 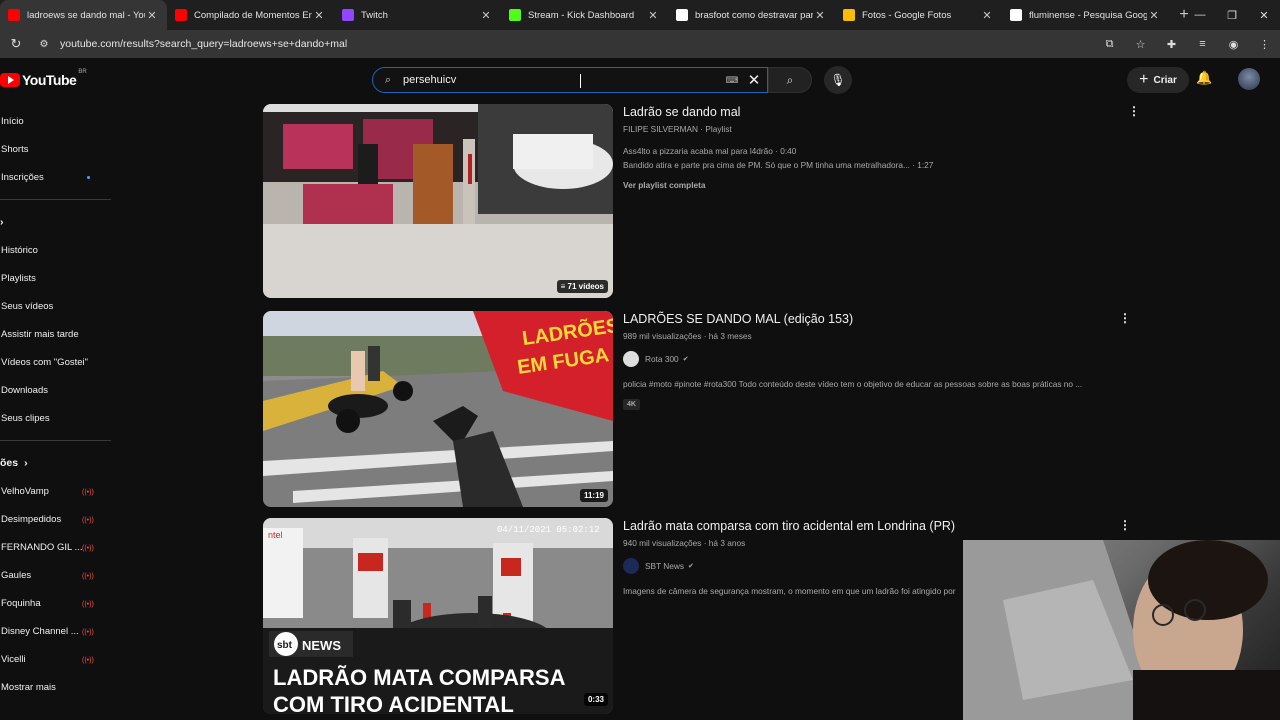 What do you see at coordinates (56, 149) in the screenshot?
I see `sidebar-item-main: Shorts` at bounding box center [56, 149].